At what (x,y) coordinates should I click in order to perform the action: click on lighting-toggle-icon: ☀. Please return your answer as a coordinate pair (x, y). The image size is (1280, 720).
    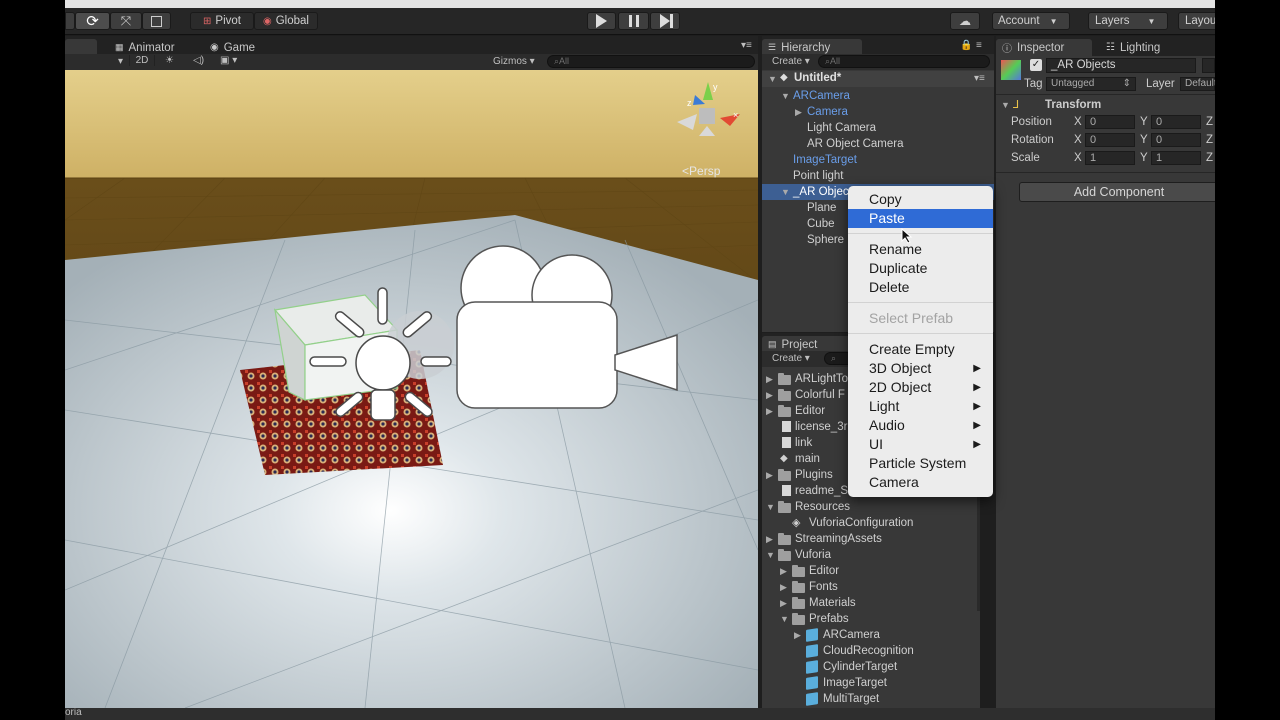
    Looking at the image, I should click on (169, 60).